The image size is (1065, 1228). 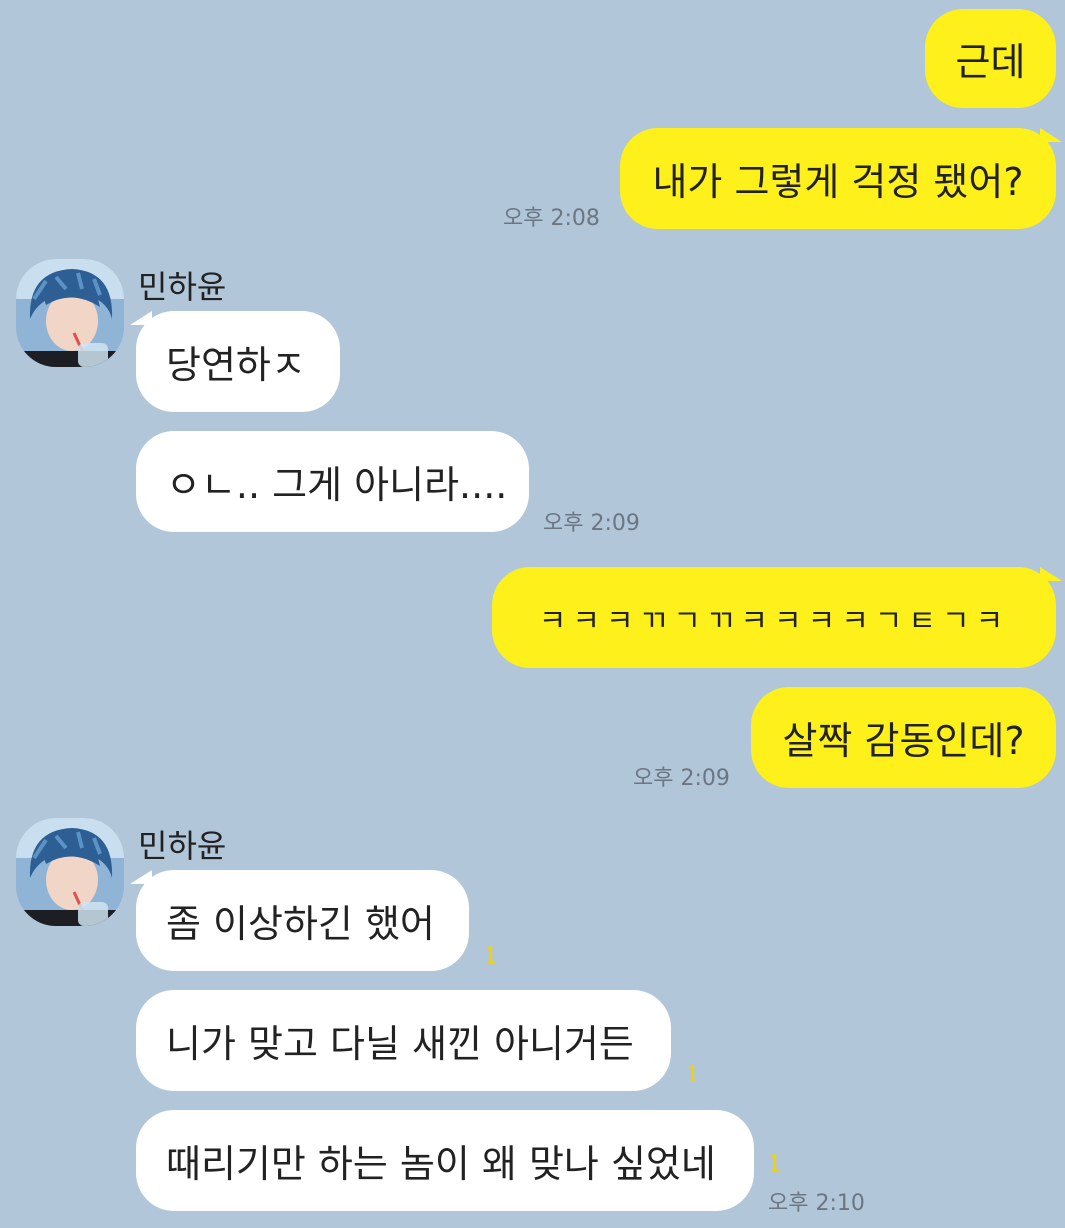 I want to click on their-message-bubble: 당연하ㅈ, so click(x=238, y=361).